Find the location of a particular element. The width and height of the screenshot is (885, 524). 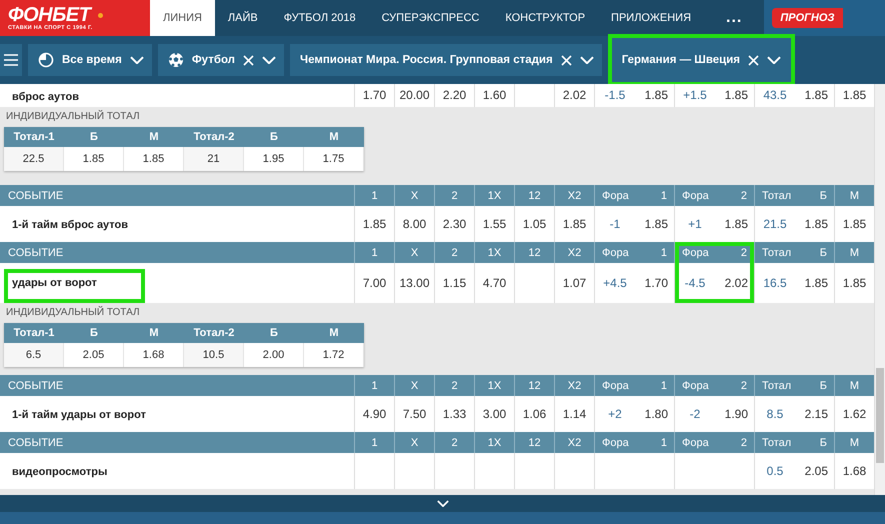

odds-value: 1.06 is located at coordinates (534, 414).